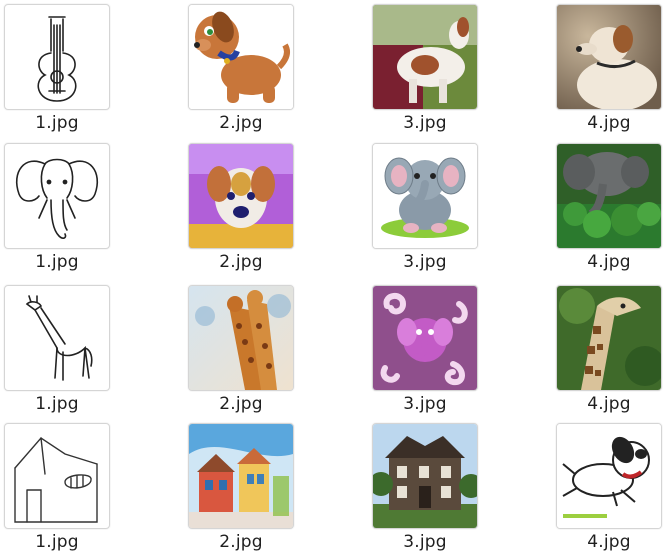  Describe the element at coordinates (609, 338) in the screenshot. I see `giraffe-photo-thumbnail` at that location.